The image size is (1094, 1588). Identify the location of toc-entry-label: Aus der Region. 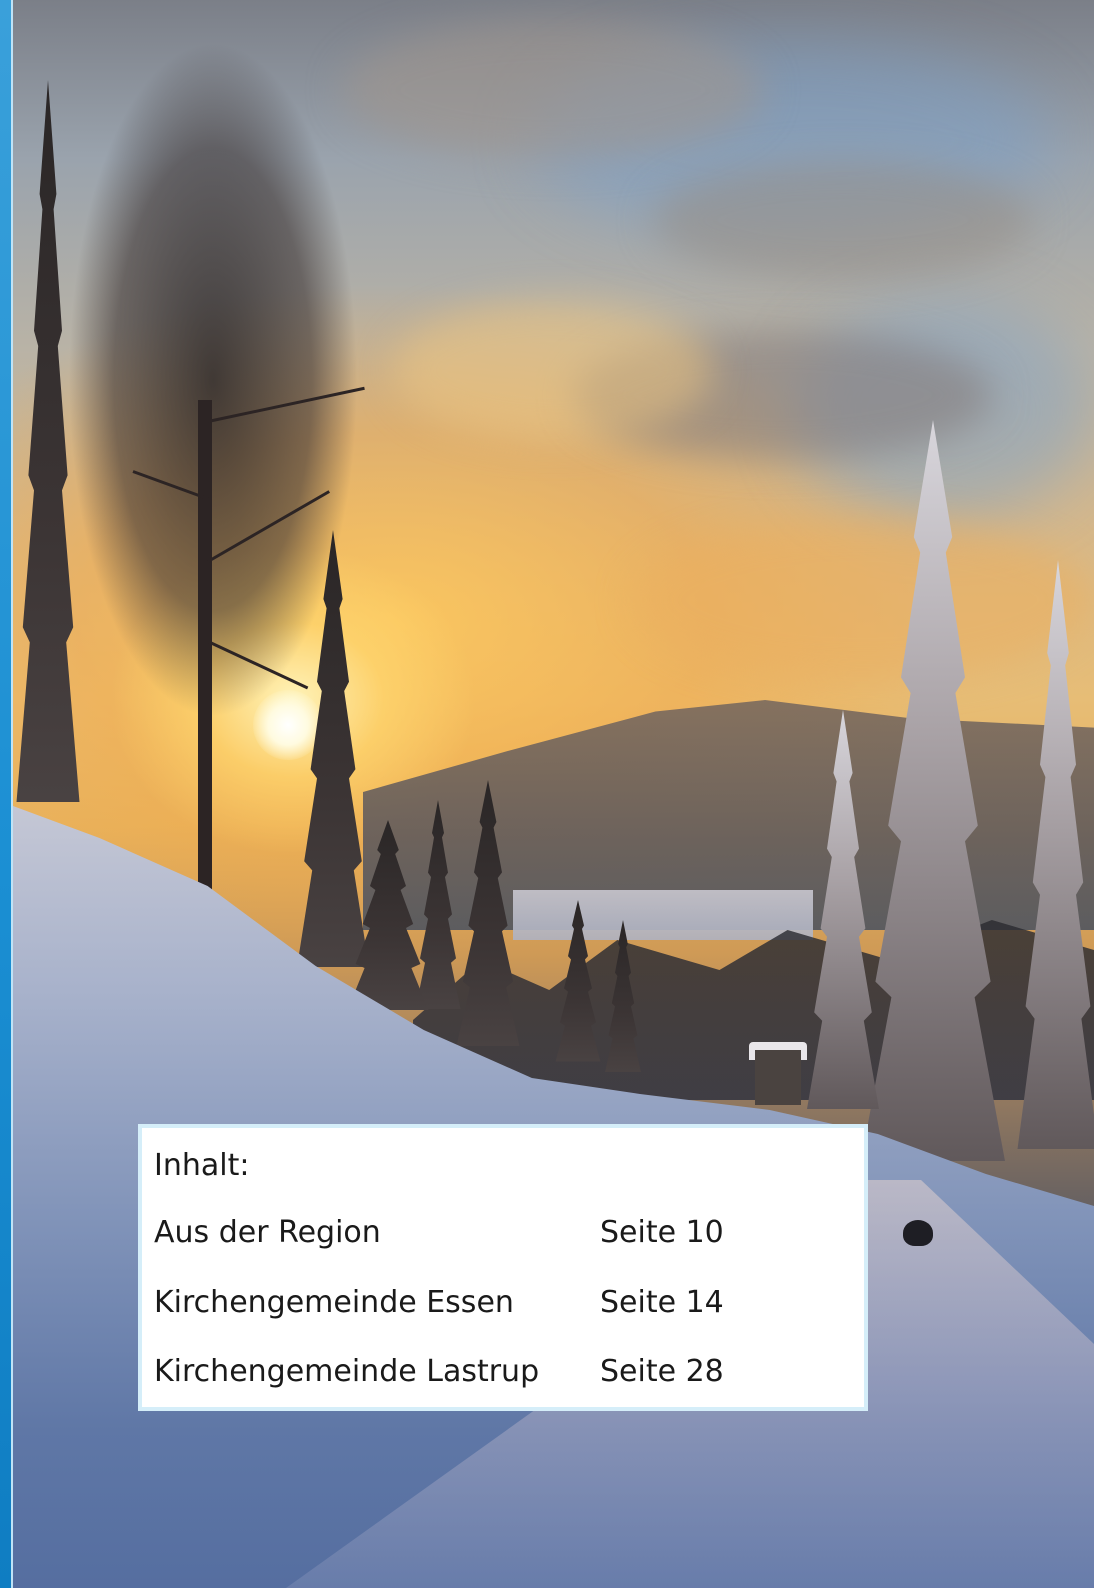
(267, 1232).